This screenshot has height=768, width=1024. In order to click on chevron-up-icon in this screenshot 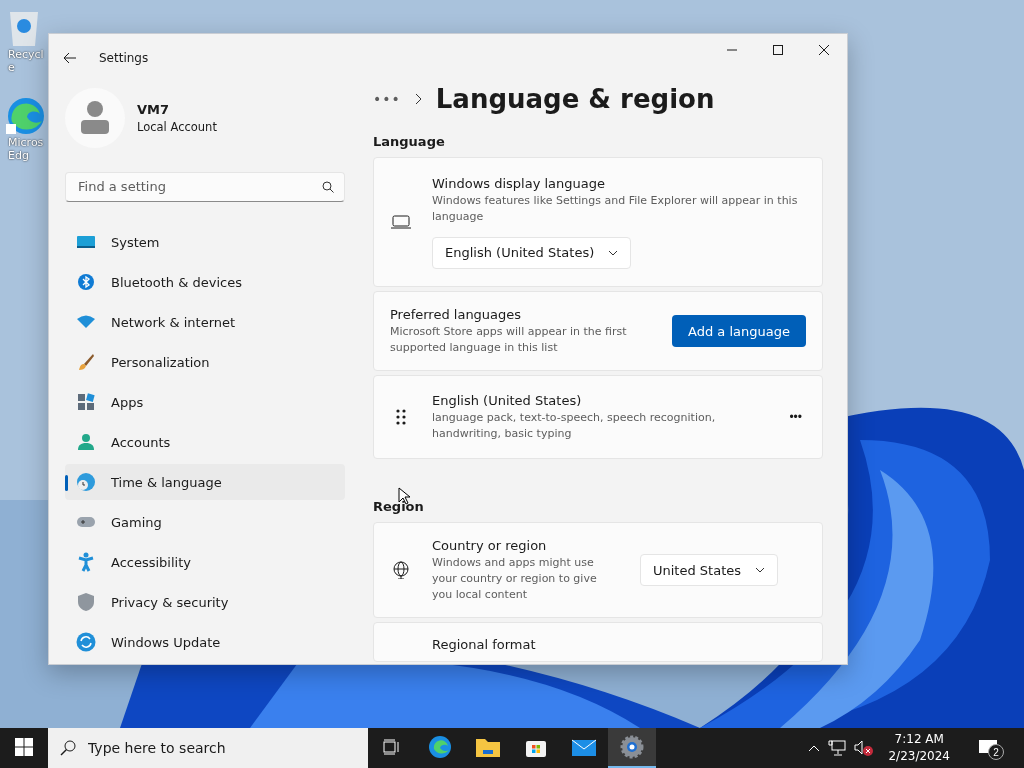, I will do `click(814, 748)`.